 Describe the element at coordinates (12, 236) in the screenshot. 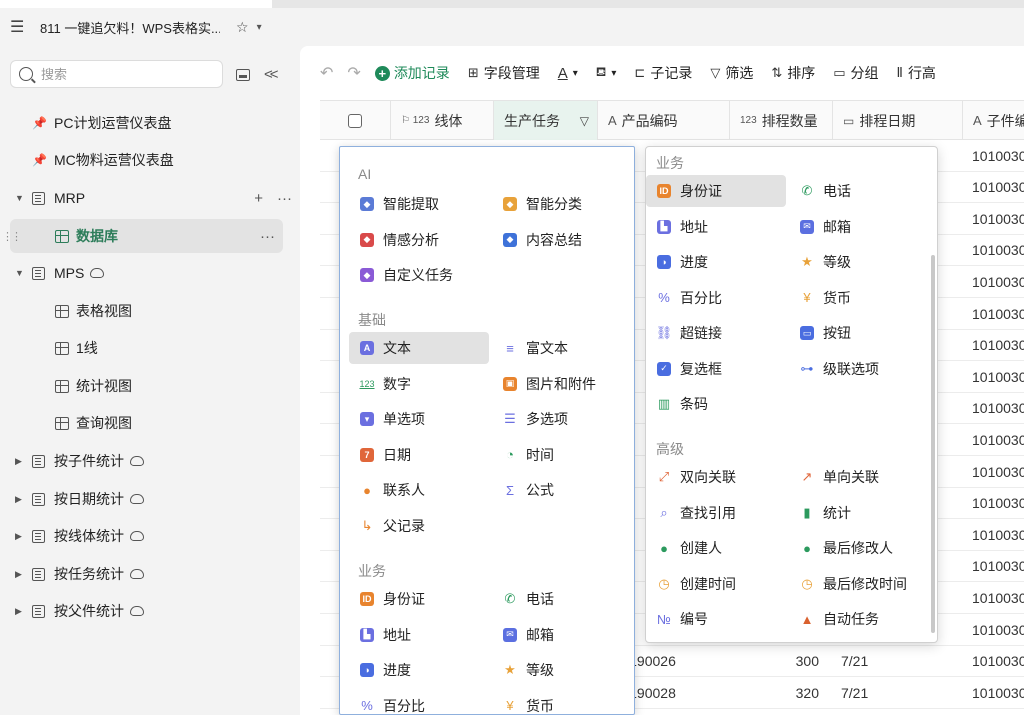

I see `drag-handle-icon: ⋮⋮` at that location.